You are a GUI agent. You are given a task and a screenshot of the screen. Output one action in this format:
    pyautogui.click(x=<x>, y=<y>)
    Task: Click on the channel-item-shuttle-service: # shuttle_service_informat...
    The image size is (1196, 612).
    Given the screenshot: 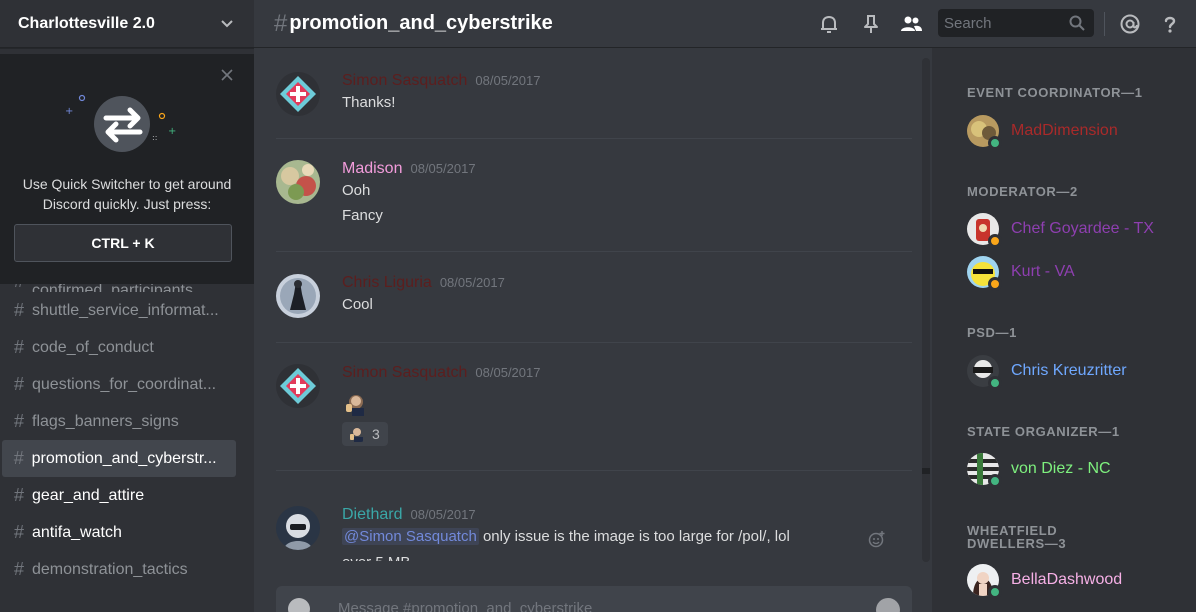 What is the action you would take?
    pyautogui.click(x=127, y=310)
    